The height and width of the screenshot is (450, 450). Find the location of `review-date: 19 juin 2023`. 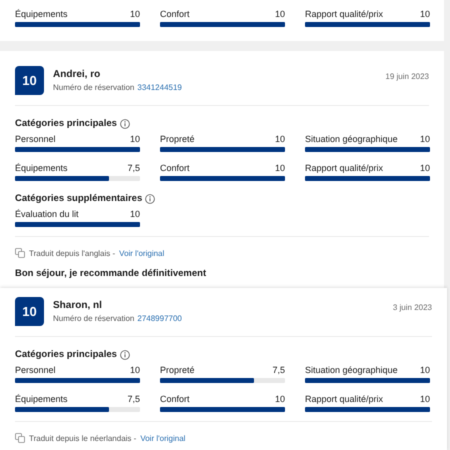

review-date: 19 juin 2023 is located at coordinates (407, 76).